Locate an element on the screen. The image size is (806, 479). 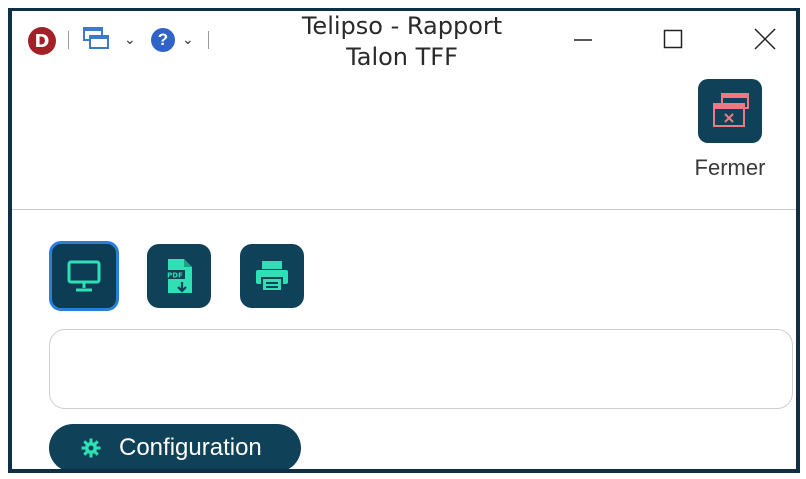
title-bar: D ⌄ ? ⌄ Telipso - Rapport Talon TFF is located at coordinates (404, 39).